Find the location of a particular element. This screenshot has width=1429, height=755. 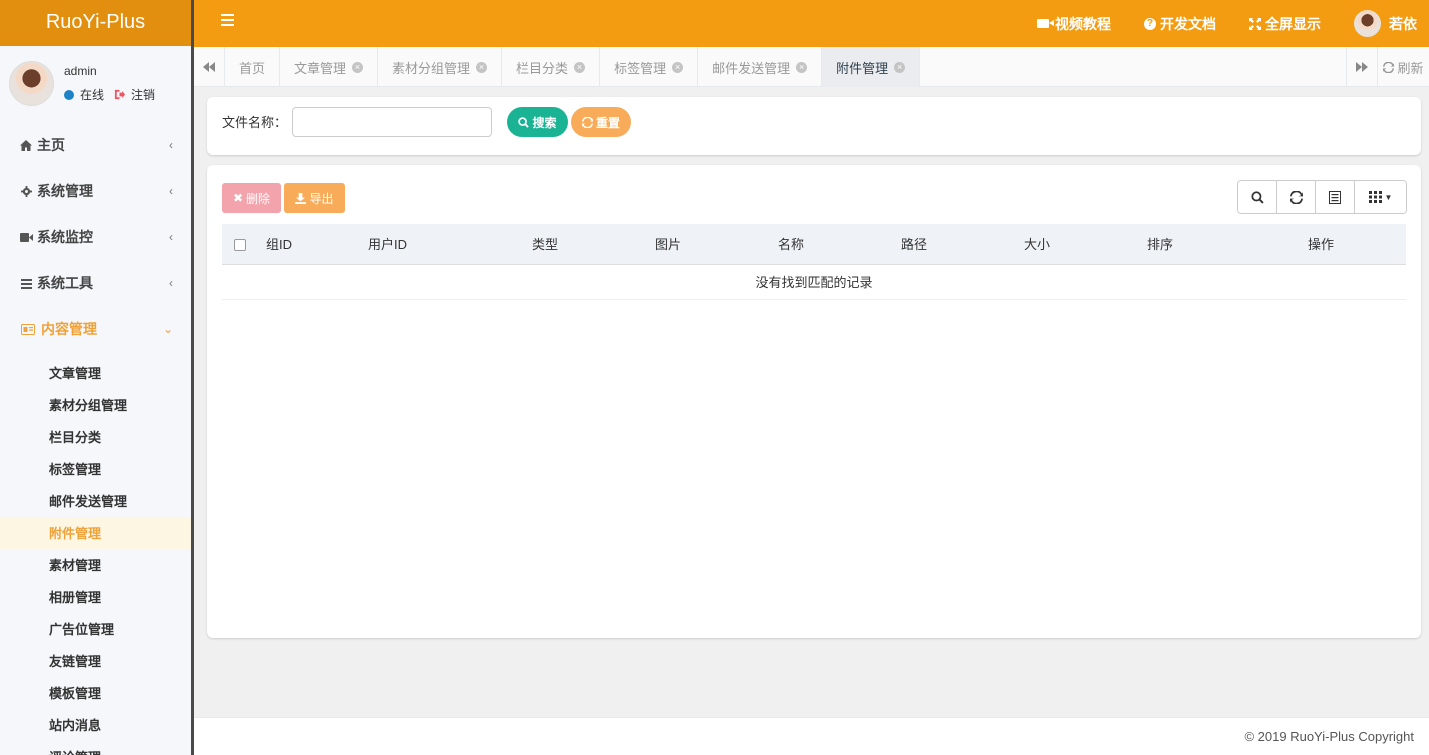

column-header: 用户ID is located at coordinates (433, 244).